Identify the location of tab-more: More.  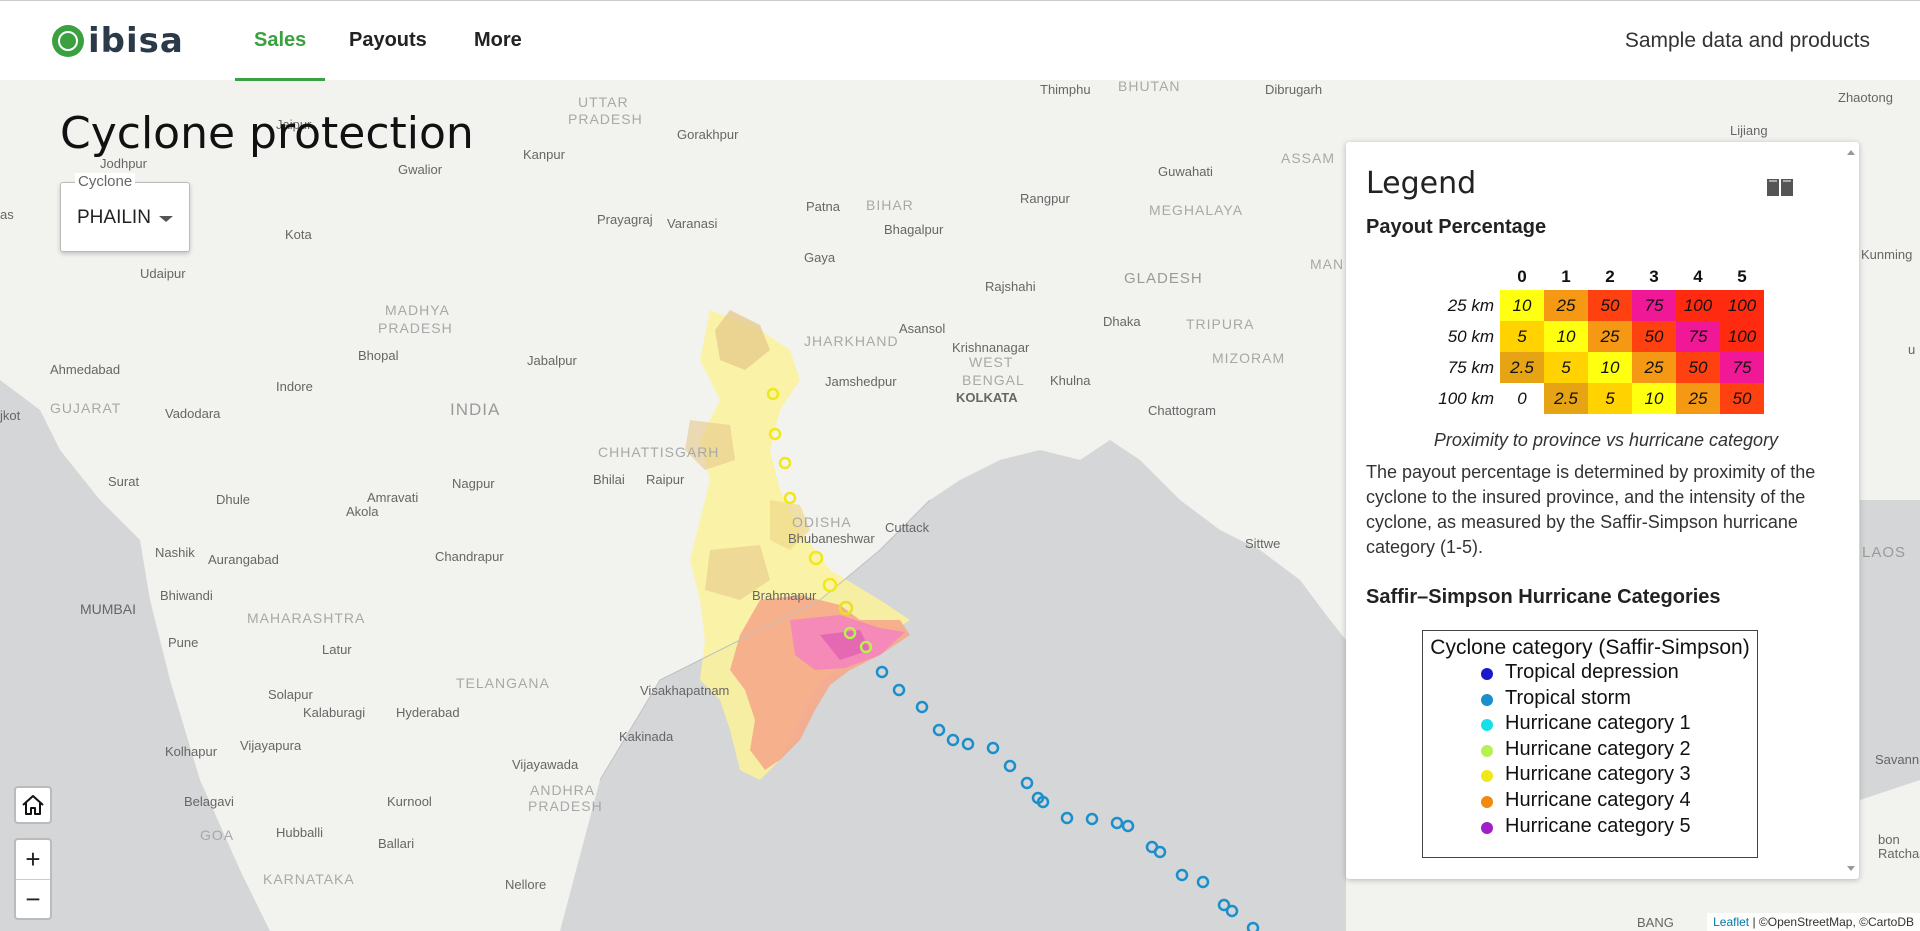
(498, 41).